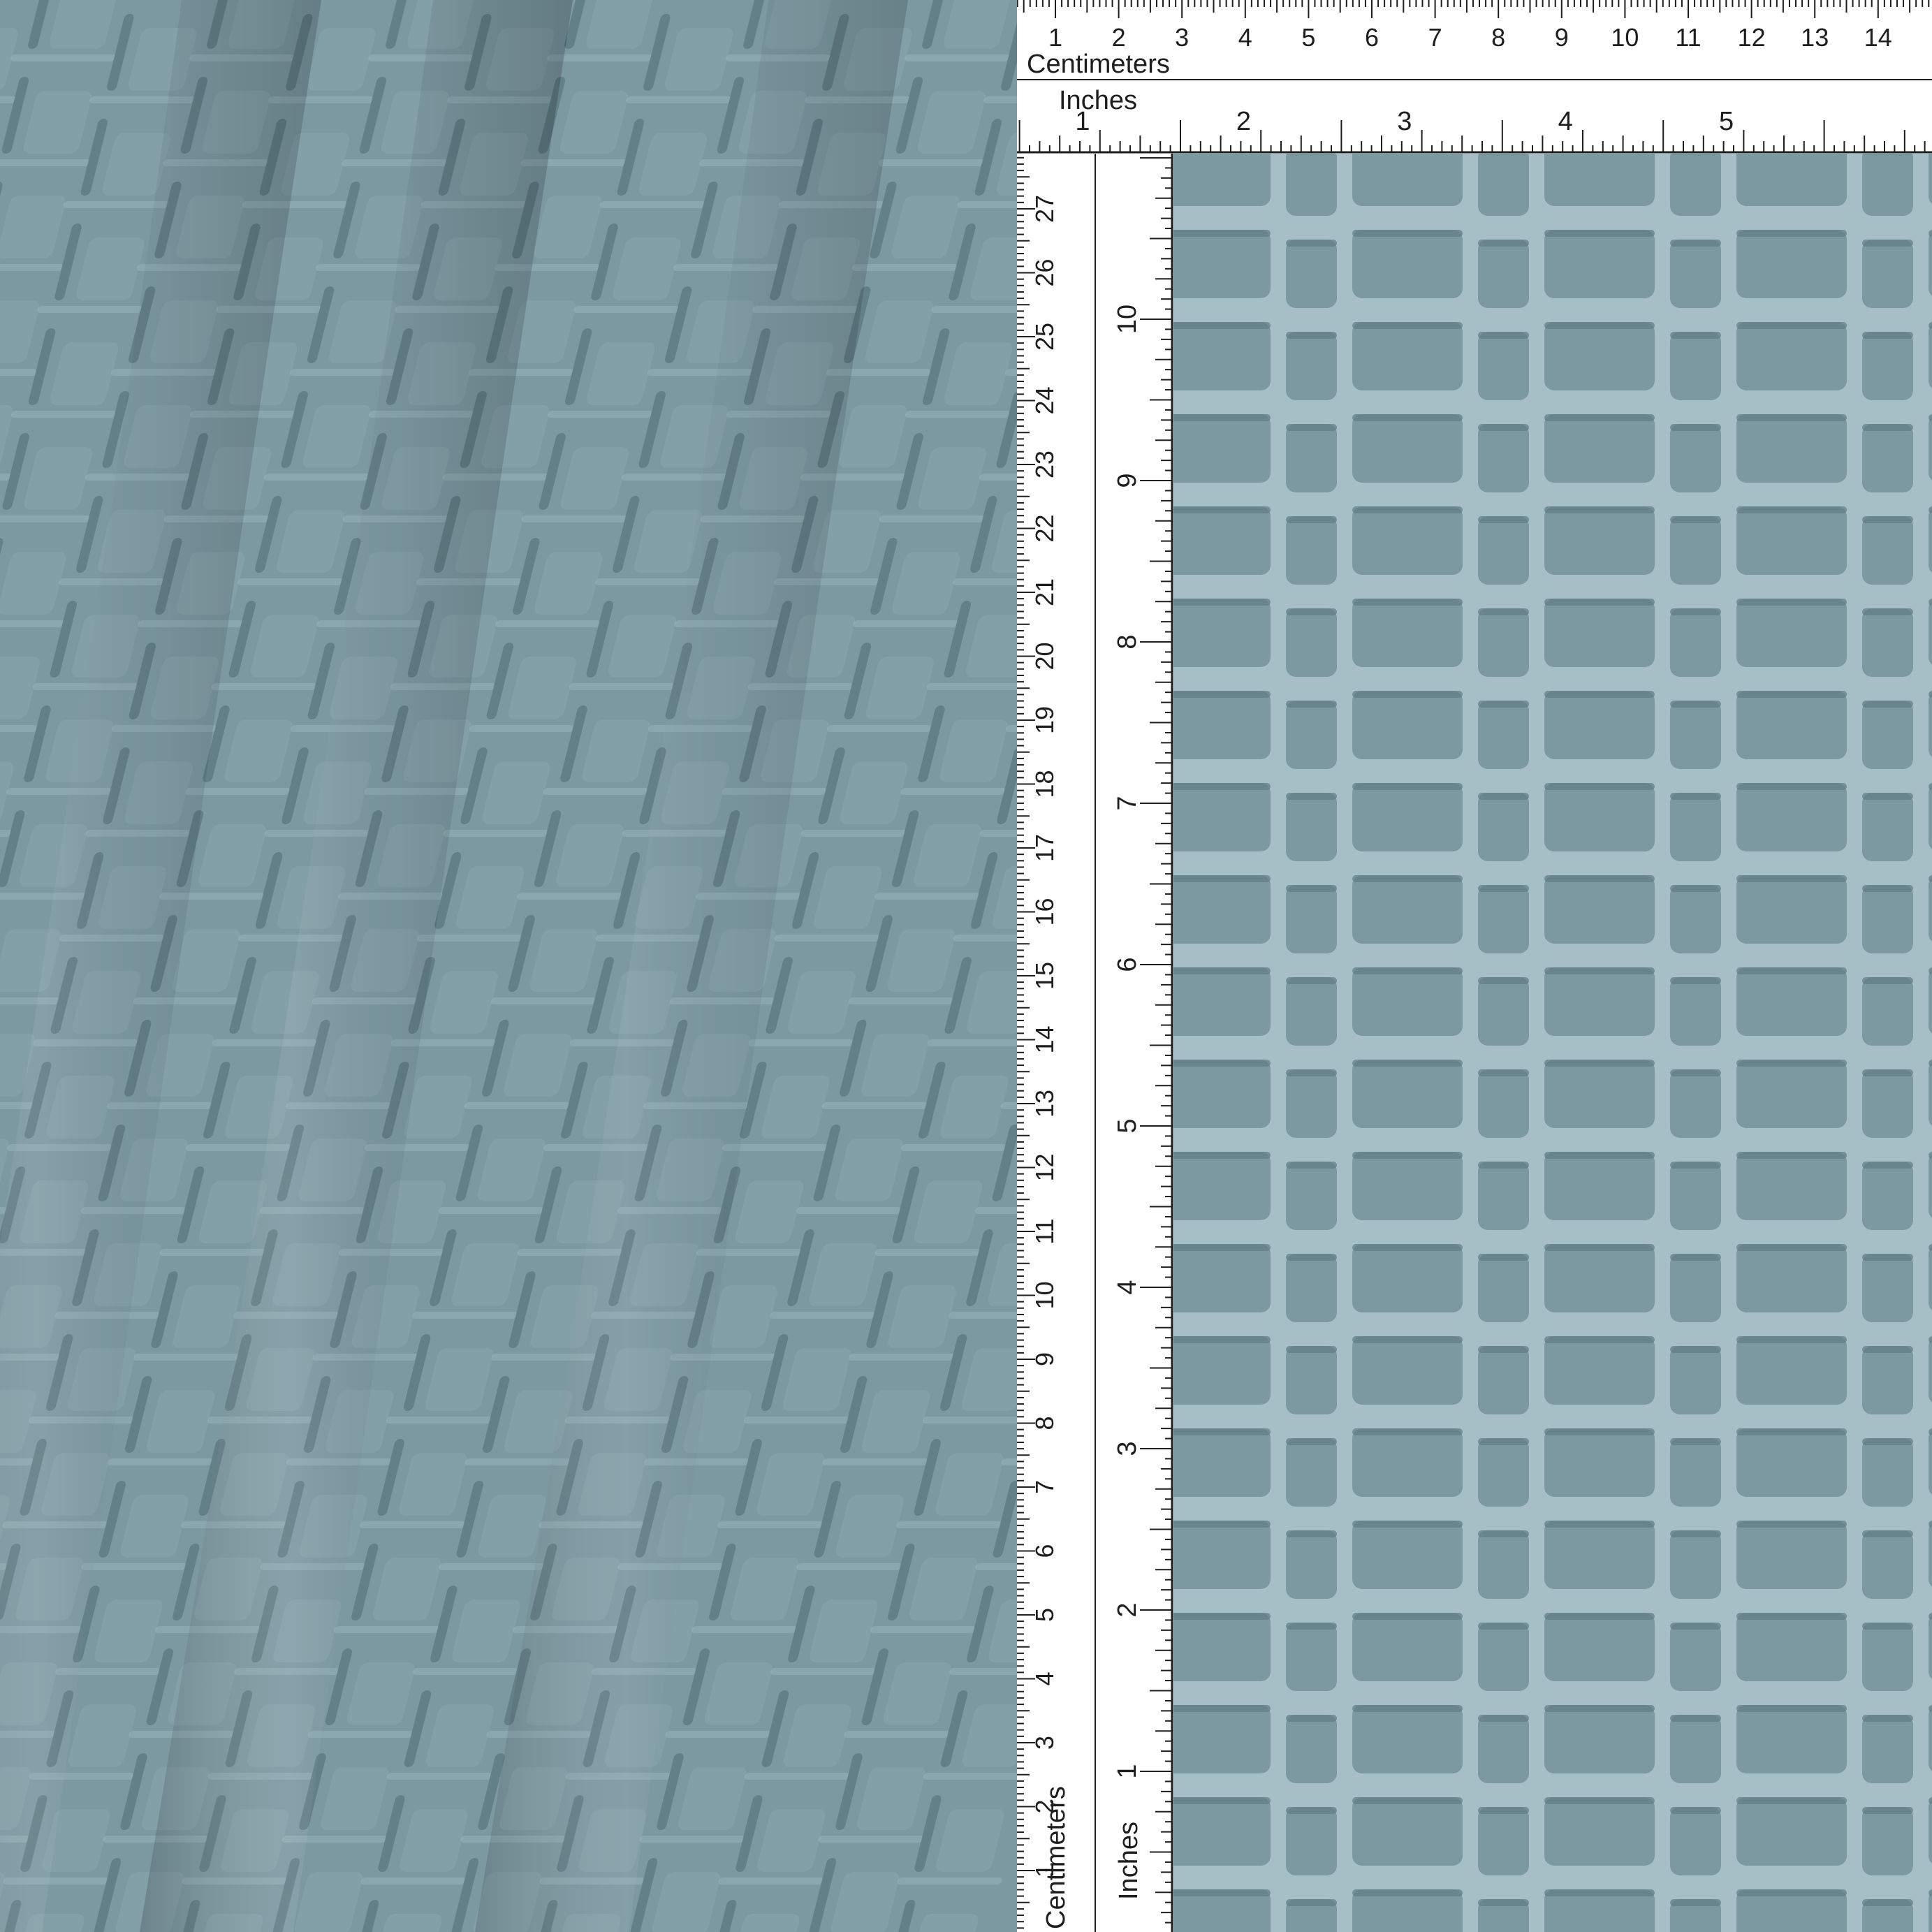 The width and height of the screenshot is (1932, 1932). What do you see at coordinates (1625, 37) in the screenshot?
I see `cm-number: 10` at bounding box center [1625, 37].